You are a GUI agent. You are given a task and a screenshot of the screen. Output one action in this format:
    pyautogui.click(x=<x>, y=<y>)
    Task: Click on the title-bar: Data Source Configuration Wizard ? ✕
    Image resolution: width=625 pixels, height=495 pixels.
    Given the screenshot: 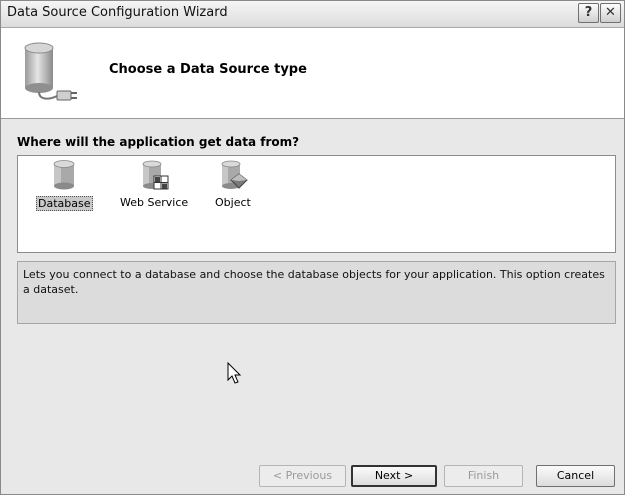 What is the action you would take?
    pyautogui.click(x=312, y=14)
    